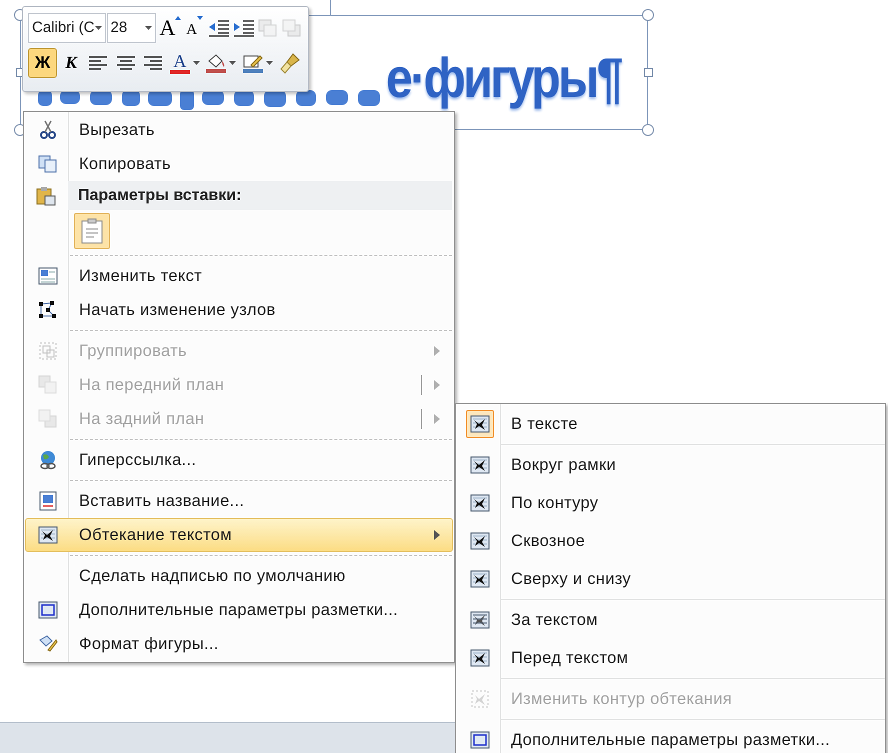 Image resolution: width=888 pixels, height=753 pixels. What do you see at coordinates (480, 541) in the screenshot?
I see `wrap-through-icon` at bounding box center [480, 541].